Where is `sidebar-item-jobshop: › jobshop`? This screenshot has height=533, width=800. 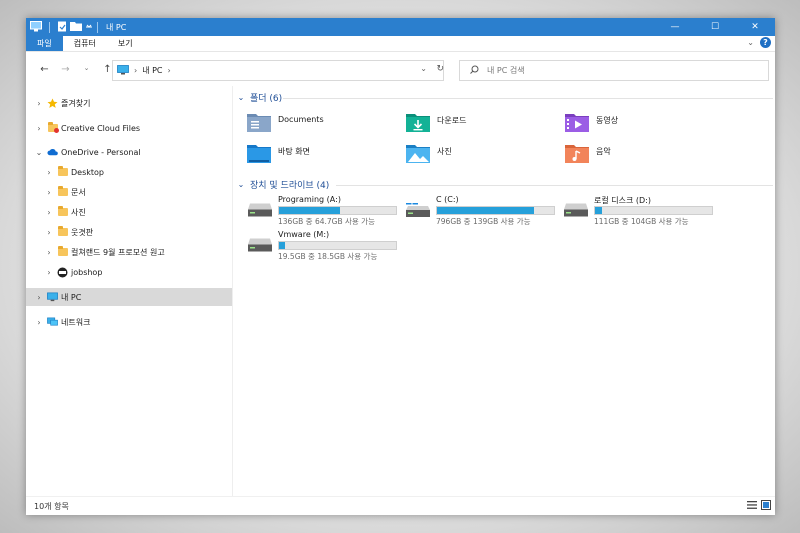
sidebar-item-jobshop: › jobshop is located at coordinates (129, 272).